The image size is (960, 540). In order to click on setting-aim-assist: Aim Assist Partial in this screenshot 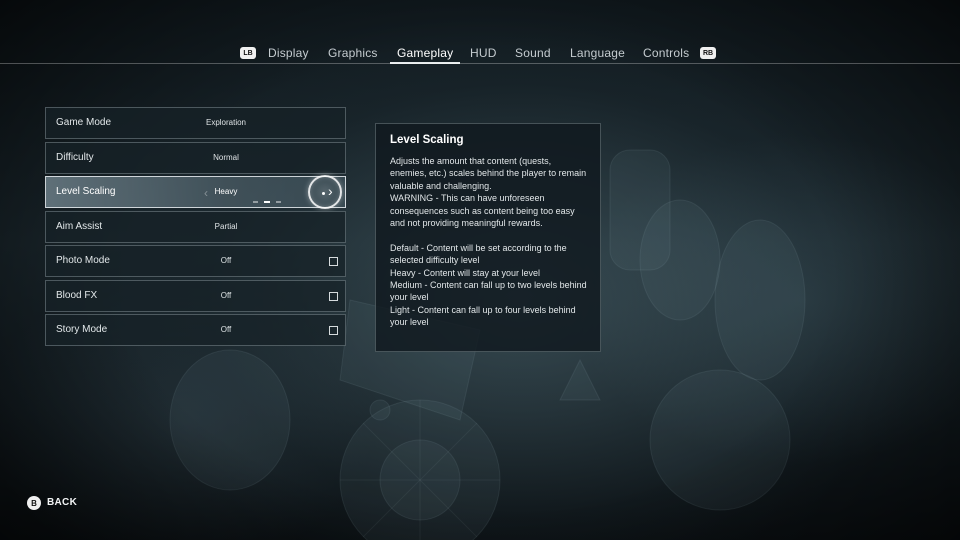, I will do `click(195, 226)`.